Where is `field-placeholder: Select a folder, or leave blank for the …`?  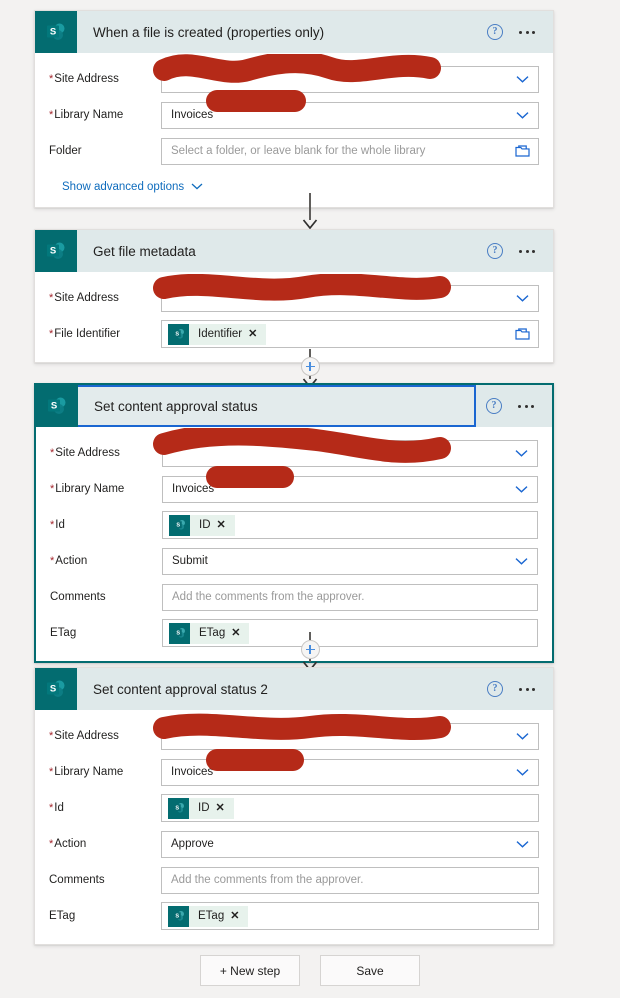
field-placeholder: Select a folder, or leave blank for the … is located at coordinates (298, 151).